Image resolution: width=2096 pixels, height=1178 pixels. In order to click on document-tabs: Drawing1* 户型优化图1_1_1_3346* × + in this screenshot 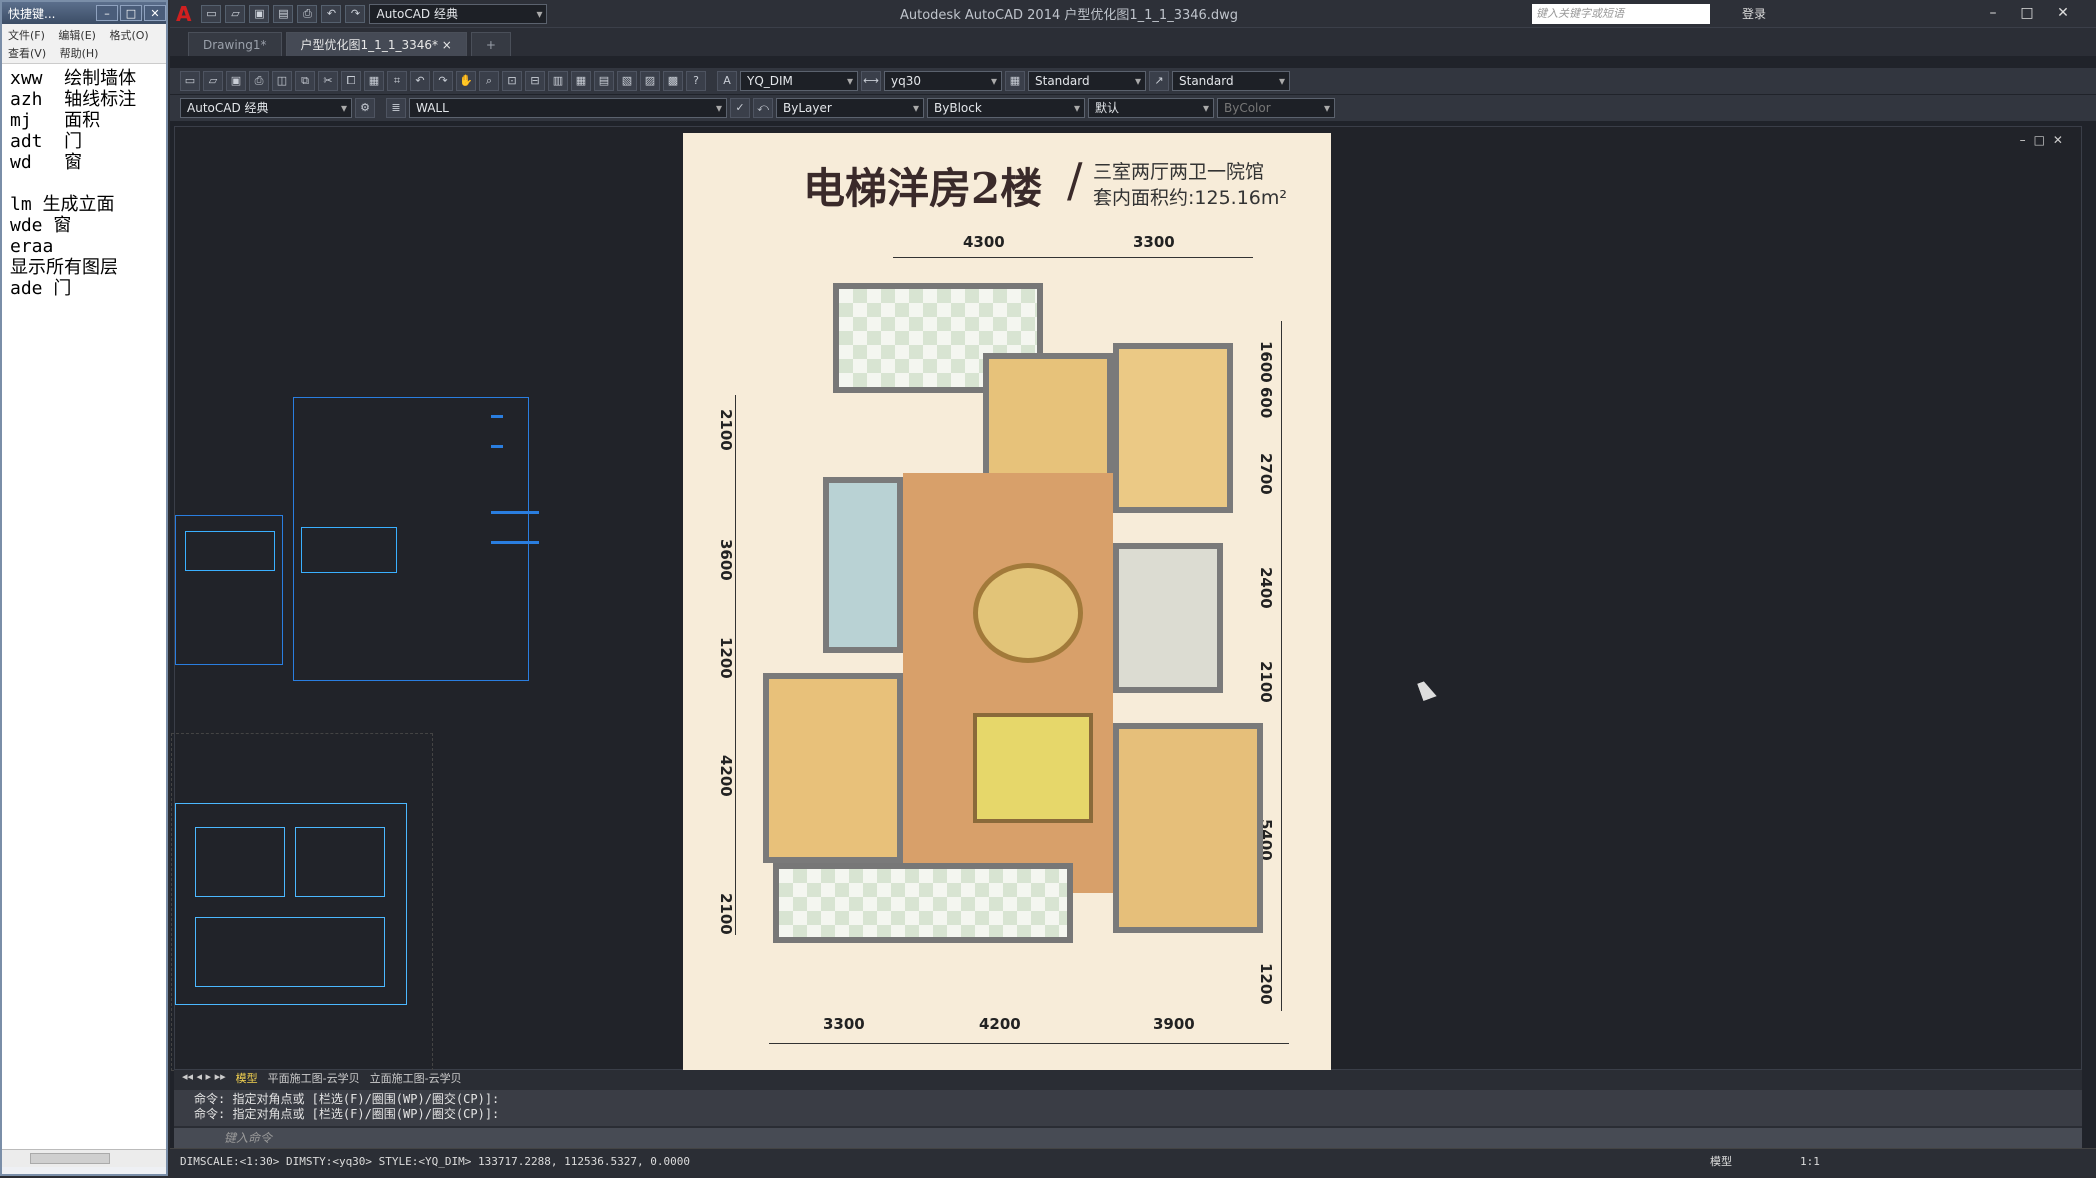, I will do `click(1133, 42)`.